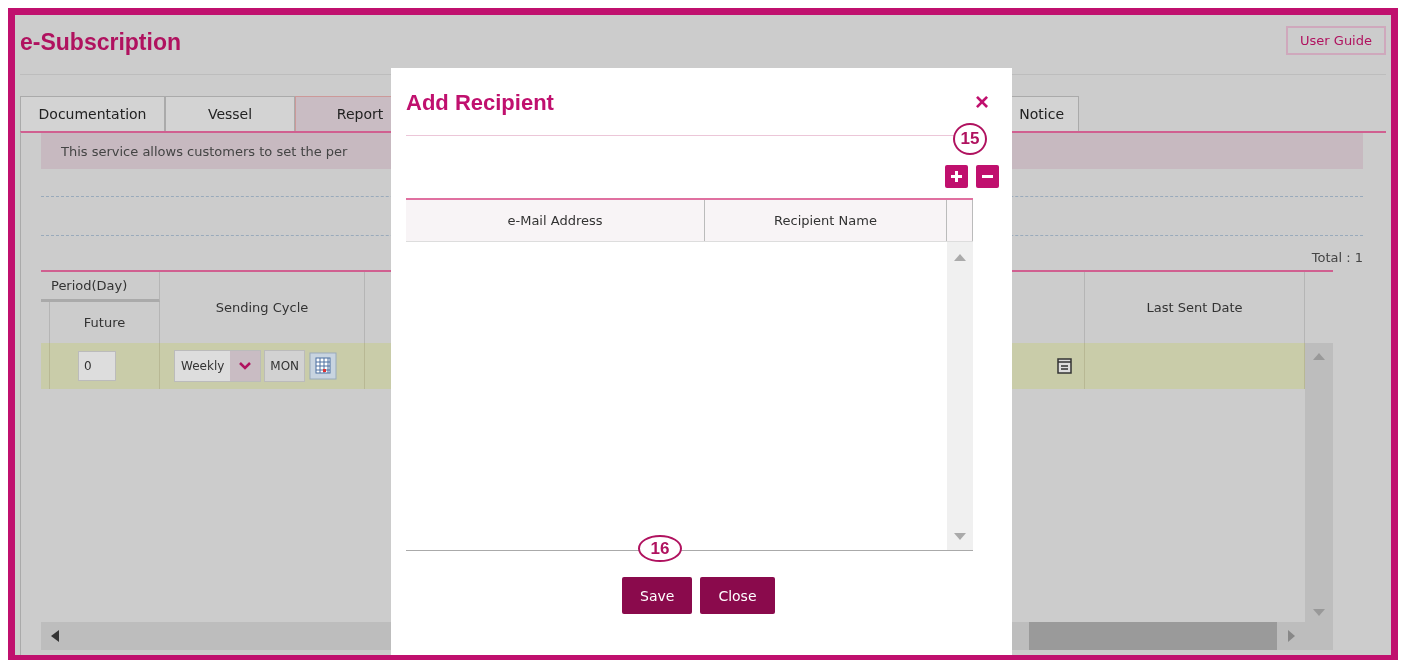 This screenshot has height=660, width=1405. I want to click on remove-row-button, so click(987, 176).